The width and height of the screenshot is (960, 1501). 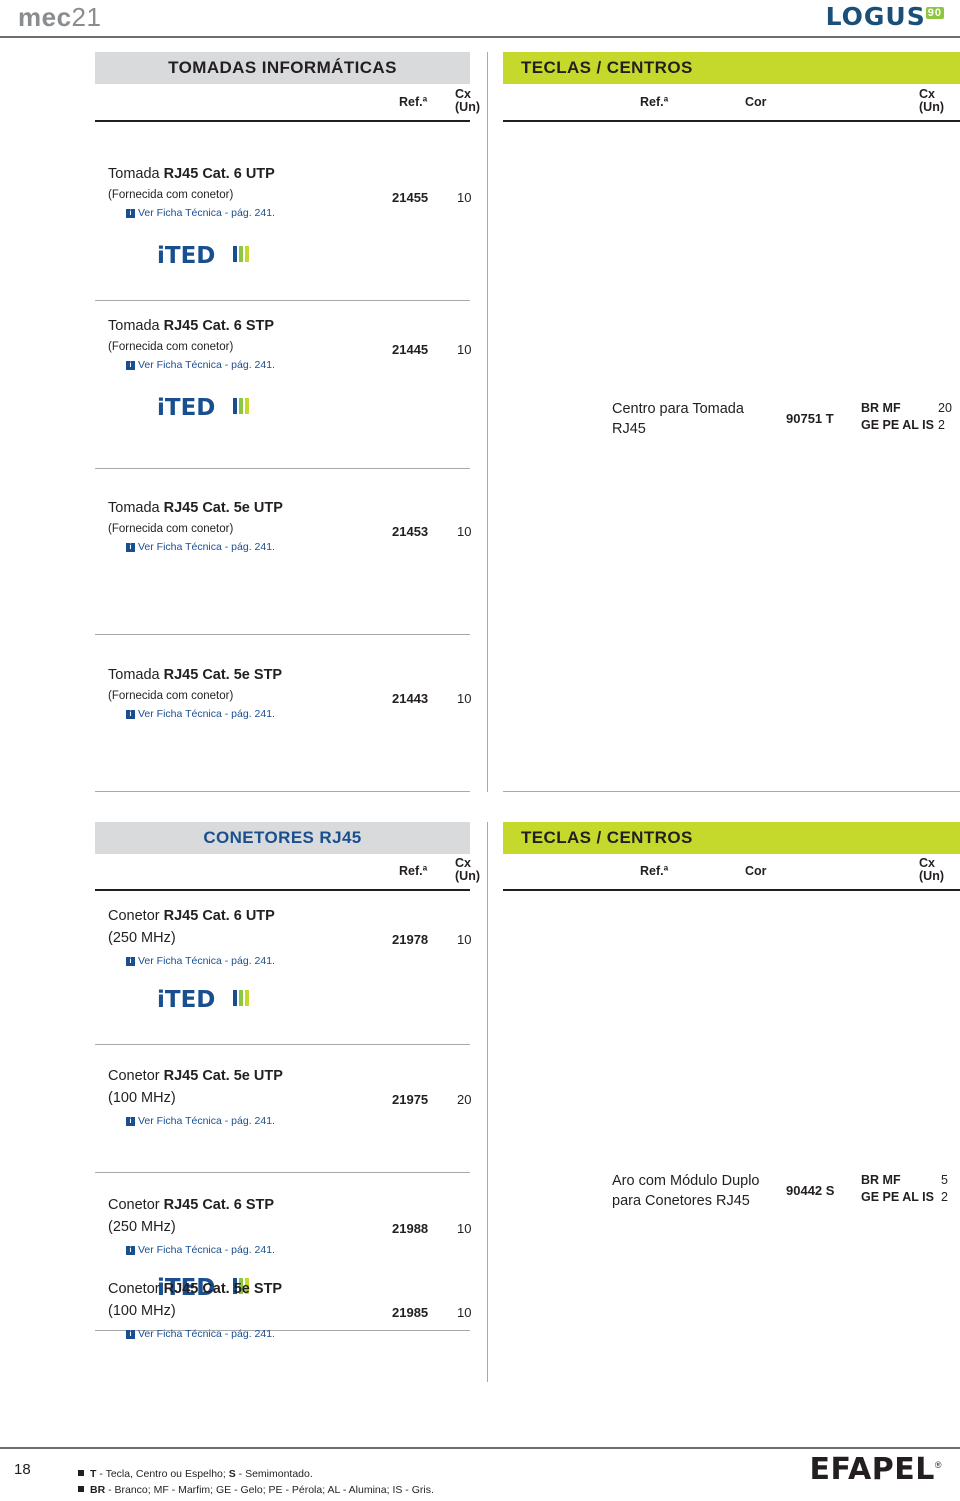 What do you see at coordinates (410, 698) in the screenshot?
I see `product-ref: 21443` at bounding box center [410, 698].